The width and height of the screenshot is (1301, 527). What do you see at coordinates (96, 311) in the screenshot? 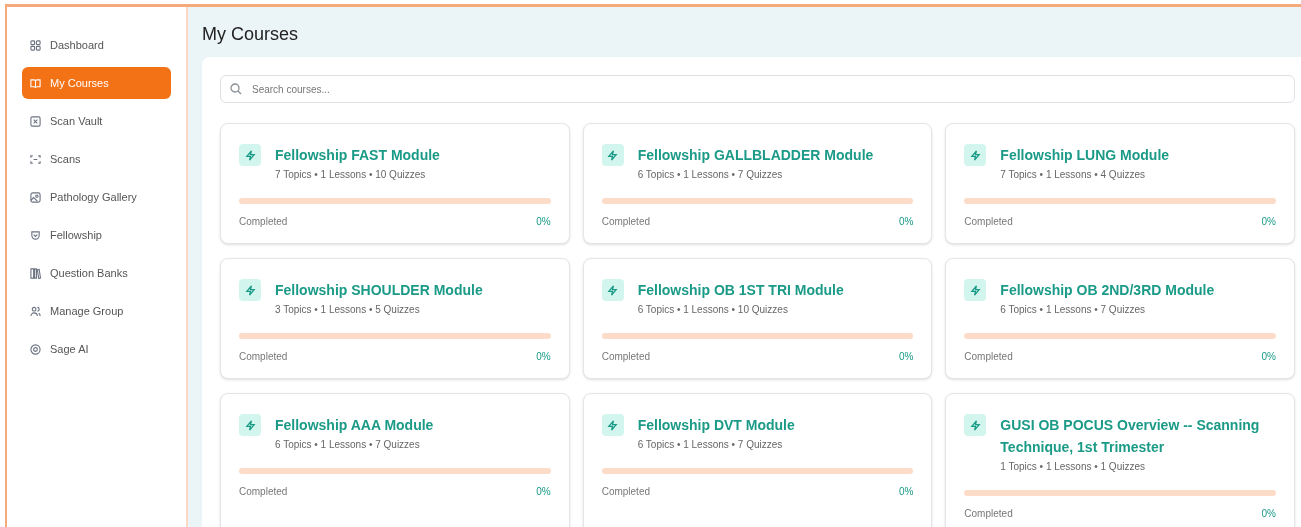
I see `sidebar-item: Manage Group` at bounding box center [96, 311].